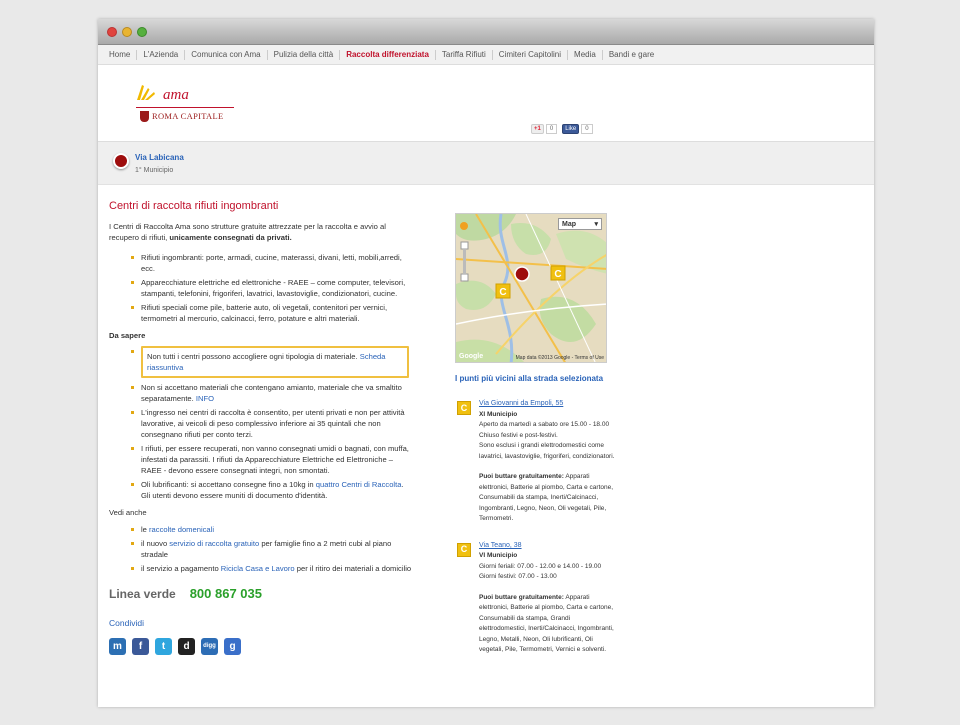  What do you see at coordinates (359, 484) in the screenshot?
I see `quattro-centri-link: quattro Centri di Raccolta` at bounding box center [359, 484].